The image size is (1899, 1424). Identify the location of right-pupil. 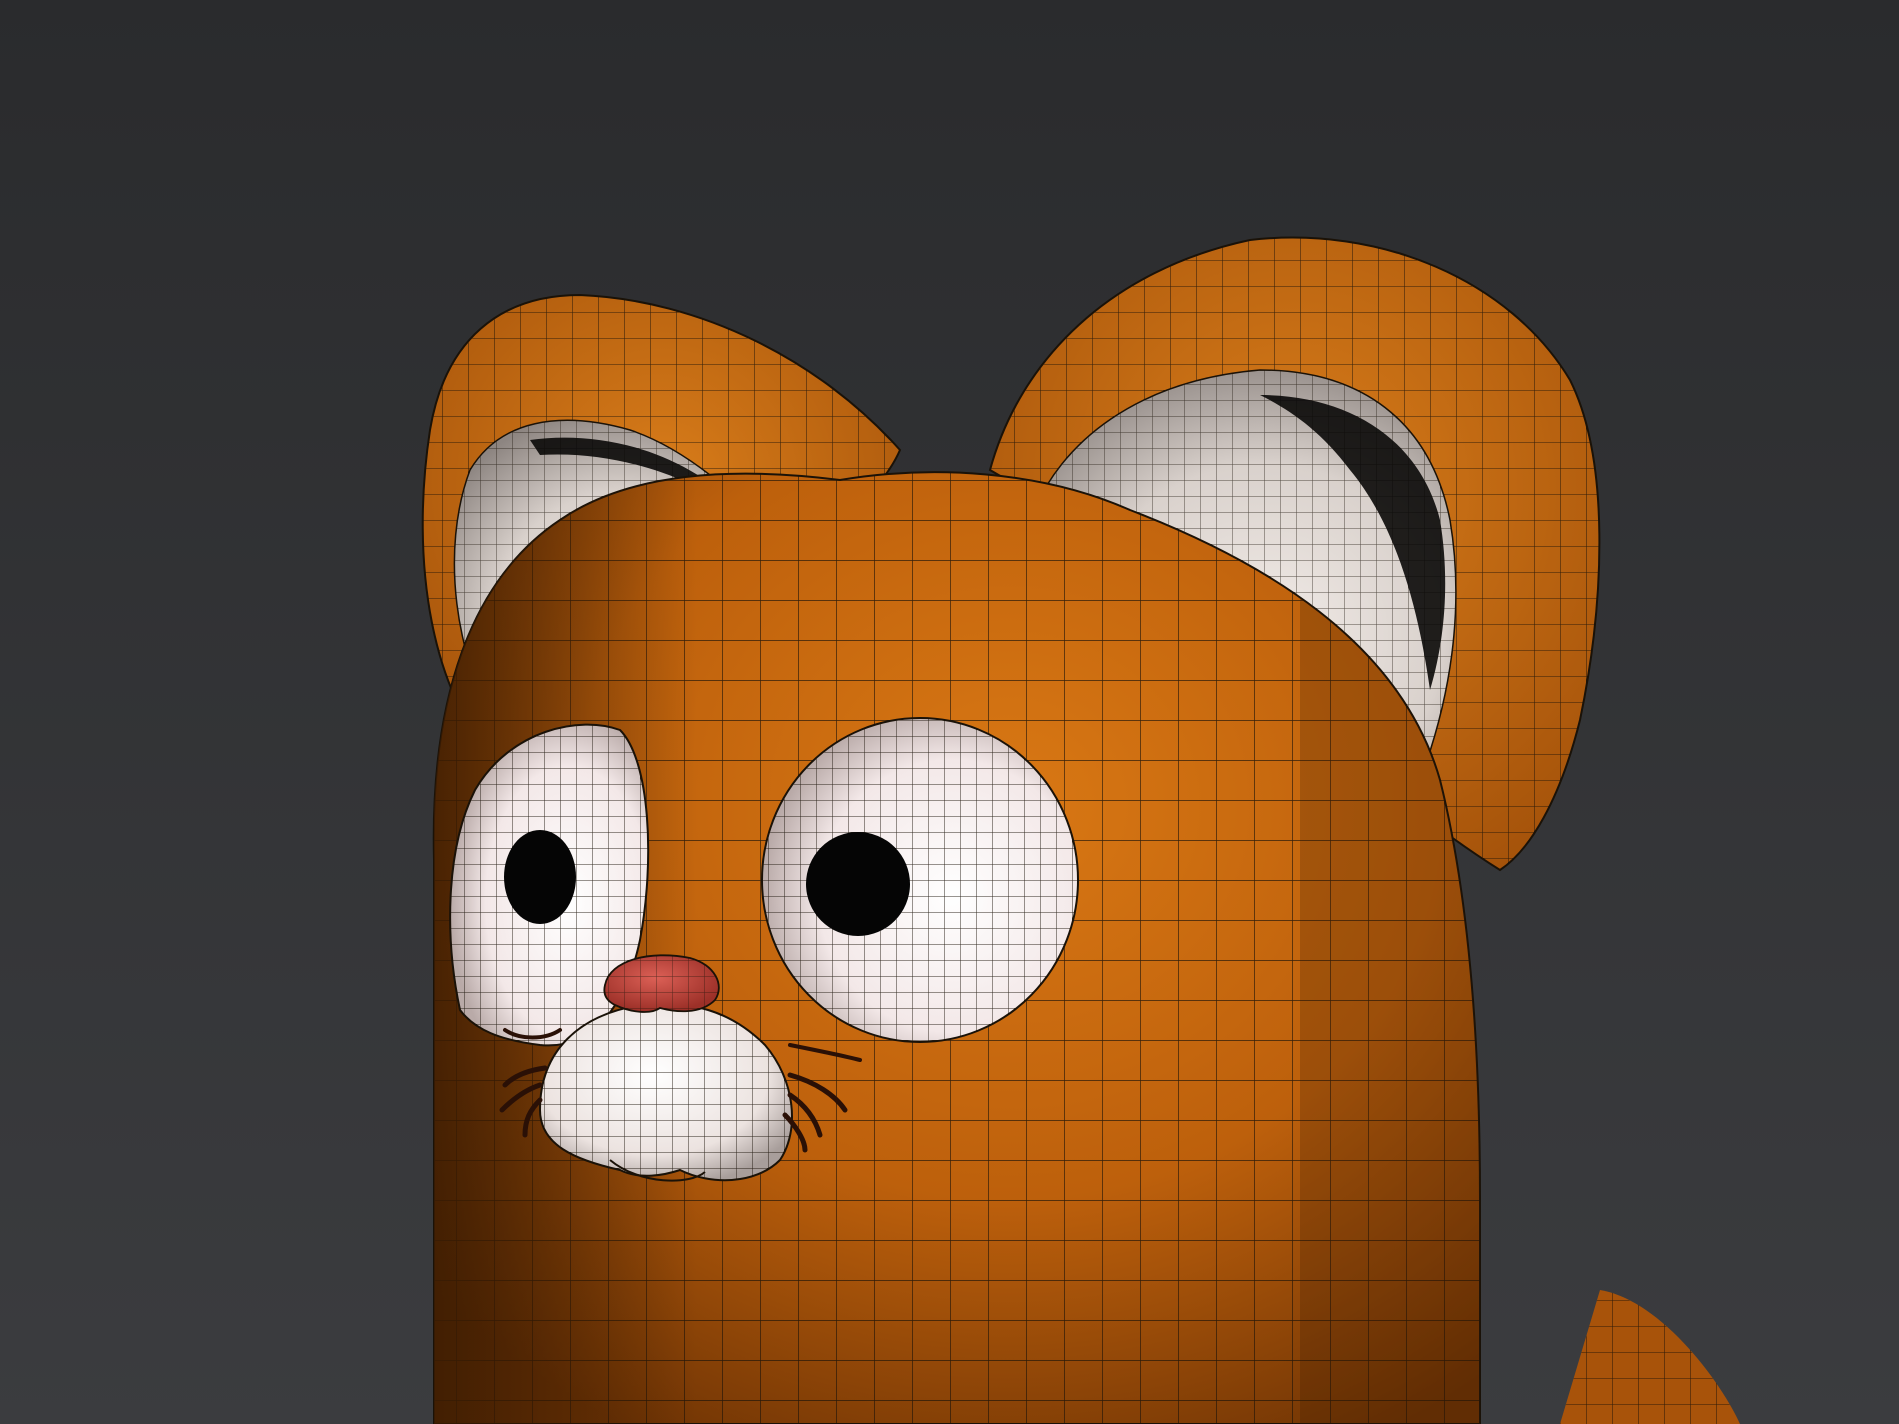
(858, 884).